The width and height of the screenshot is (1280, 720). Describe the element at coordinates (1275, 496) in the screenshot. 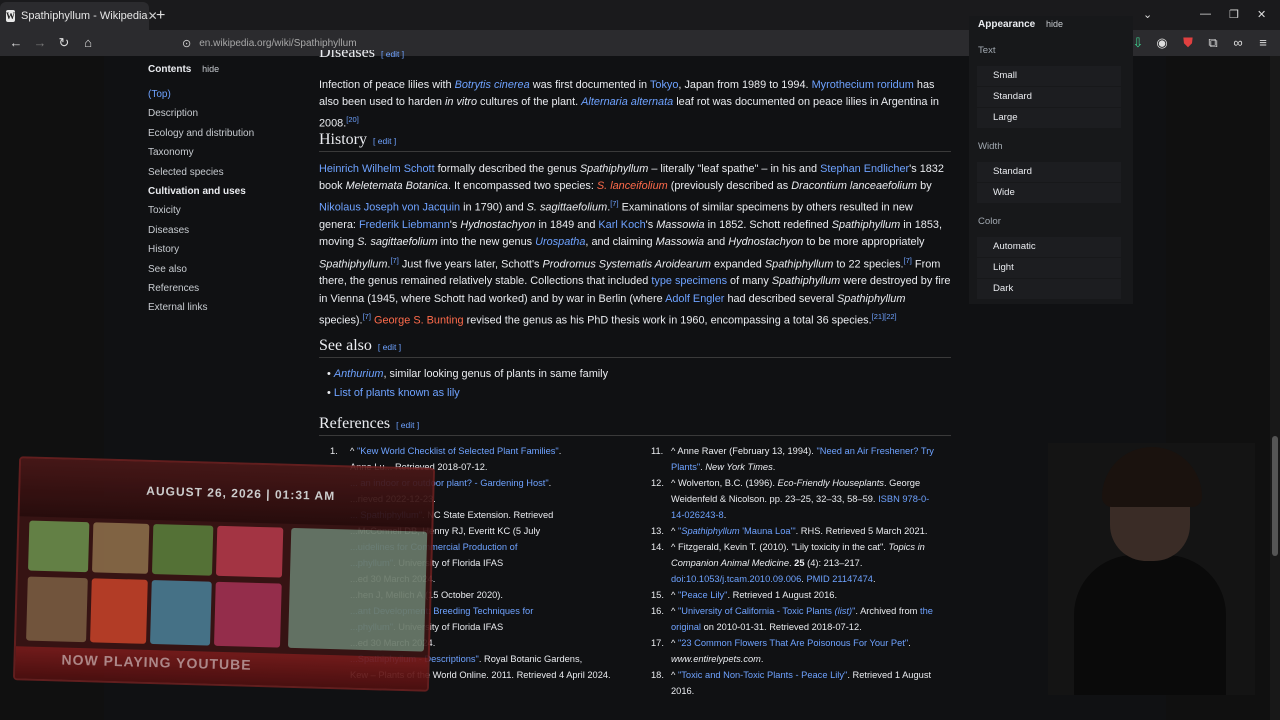

I see `scrollbar-thumb` at that location.